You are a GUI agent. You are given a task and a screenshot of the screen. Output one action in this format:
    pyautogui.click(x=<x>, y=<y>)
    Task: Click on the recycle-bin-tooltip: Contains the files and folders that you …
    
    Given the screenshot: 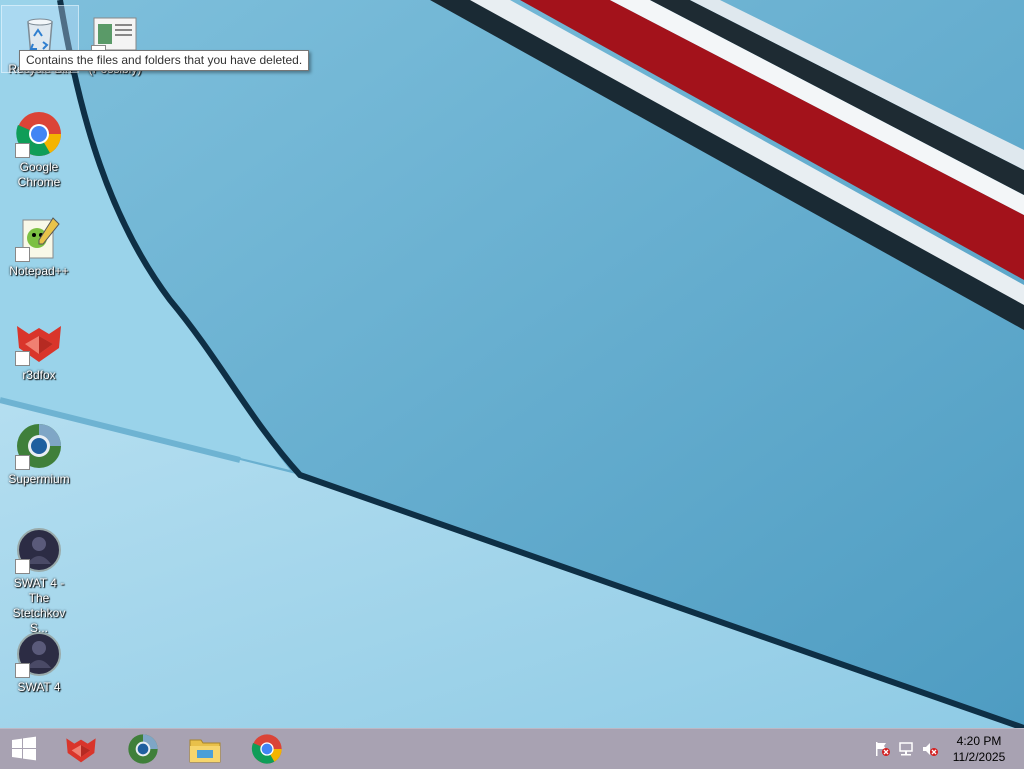 What is the action you would take?
    pyautogui.click(x=164, y=60)
    